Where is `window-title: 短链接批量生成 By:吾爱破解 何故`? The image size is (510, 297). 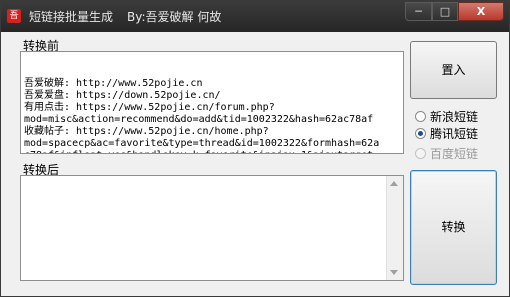
window-title: 短链接批量生成 By:吾爱破解 何故 is located at coordinates (125, 16).